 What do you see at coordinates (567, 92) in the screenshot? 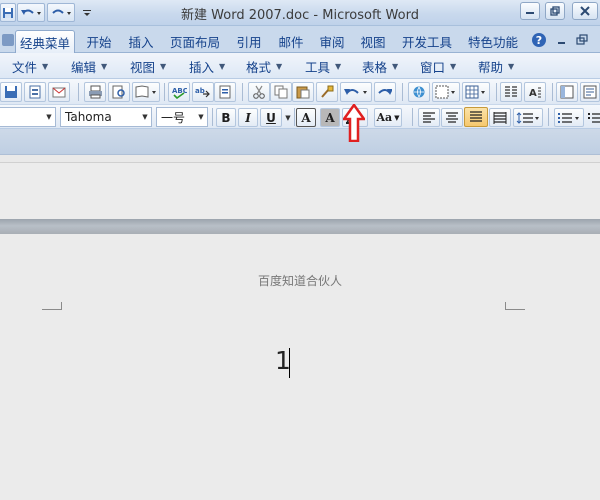
I see `document-map-icon` at bounding box center [567, 92].